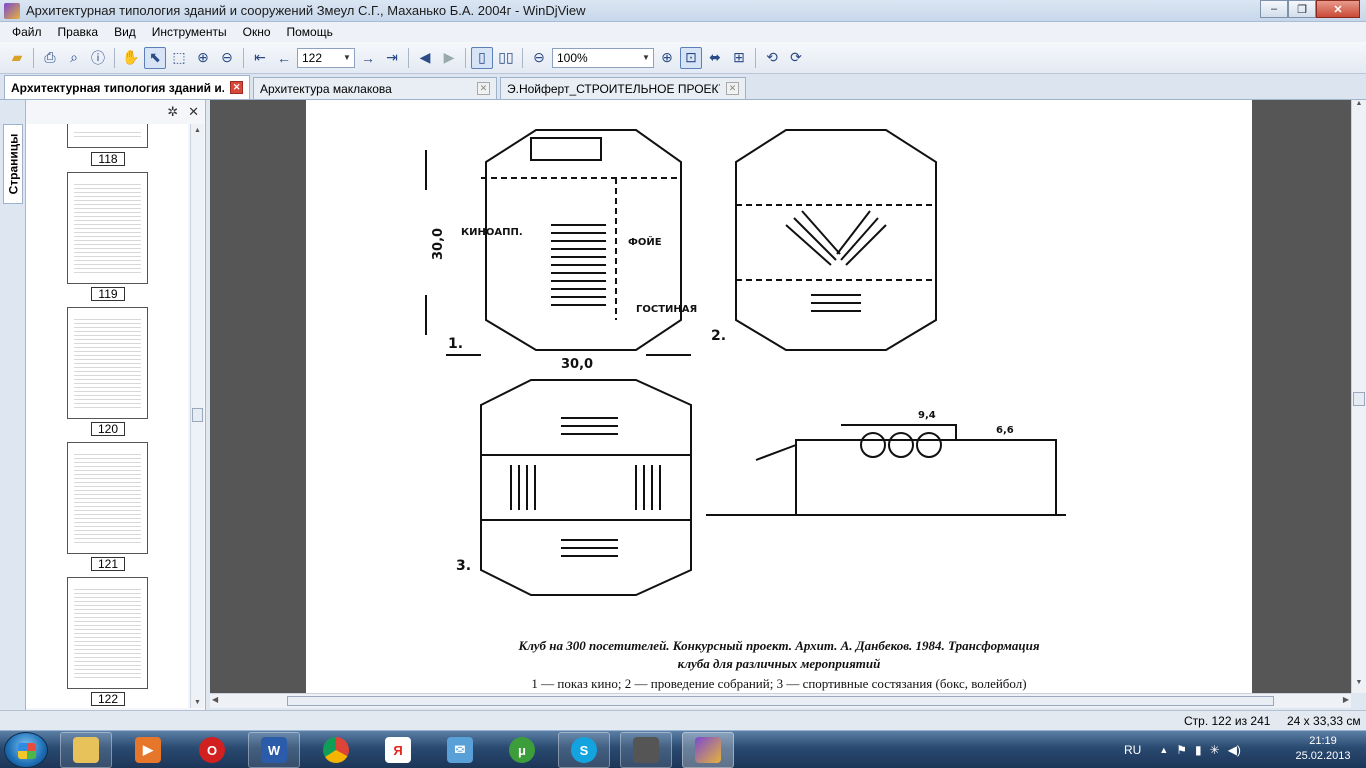  Describe the element at coordinates (522, 57) in the screenshot. I see `toolbar-separator` at that location.